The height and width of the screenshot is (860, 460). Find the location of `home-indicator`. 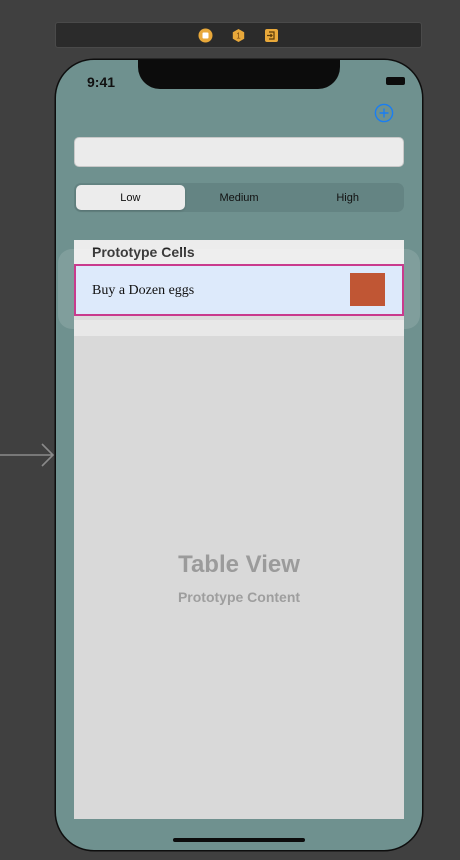

home-indicator is located at coordinates (239, 840).